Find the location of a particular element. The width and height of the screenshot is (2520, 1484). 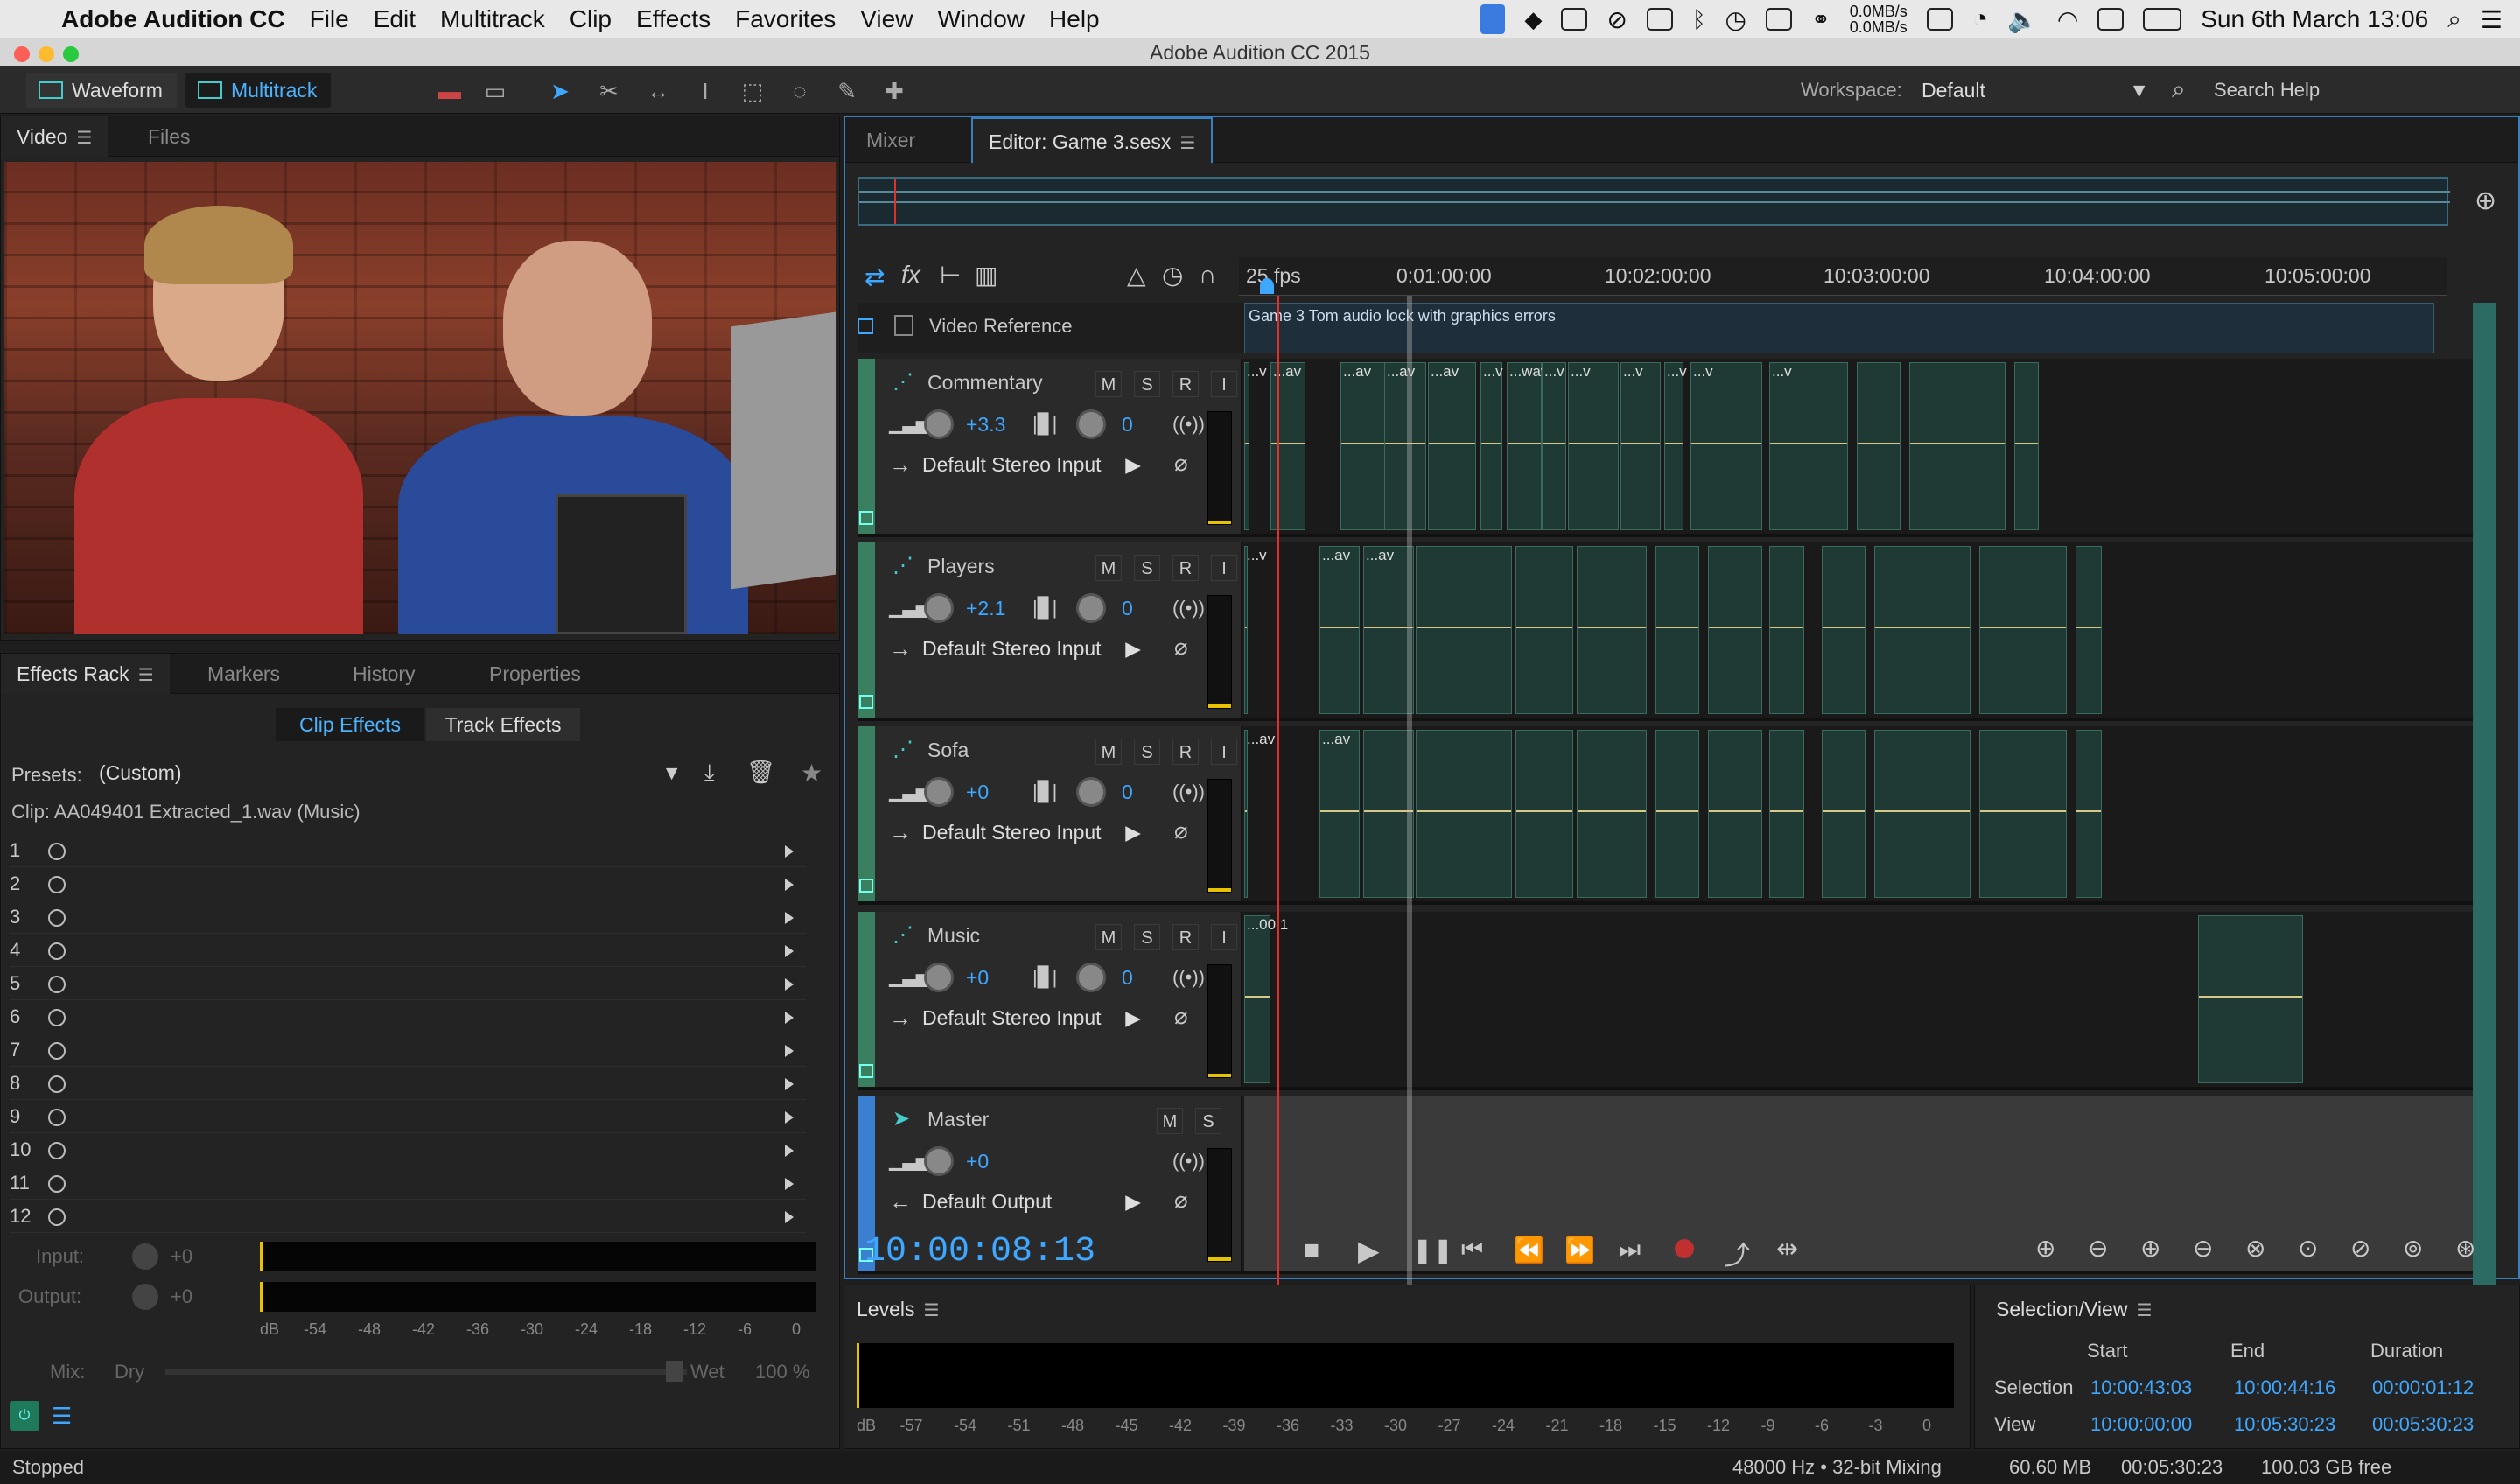

effect-slot: 4 is located at coordinates (408, 950).